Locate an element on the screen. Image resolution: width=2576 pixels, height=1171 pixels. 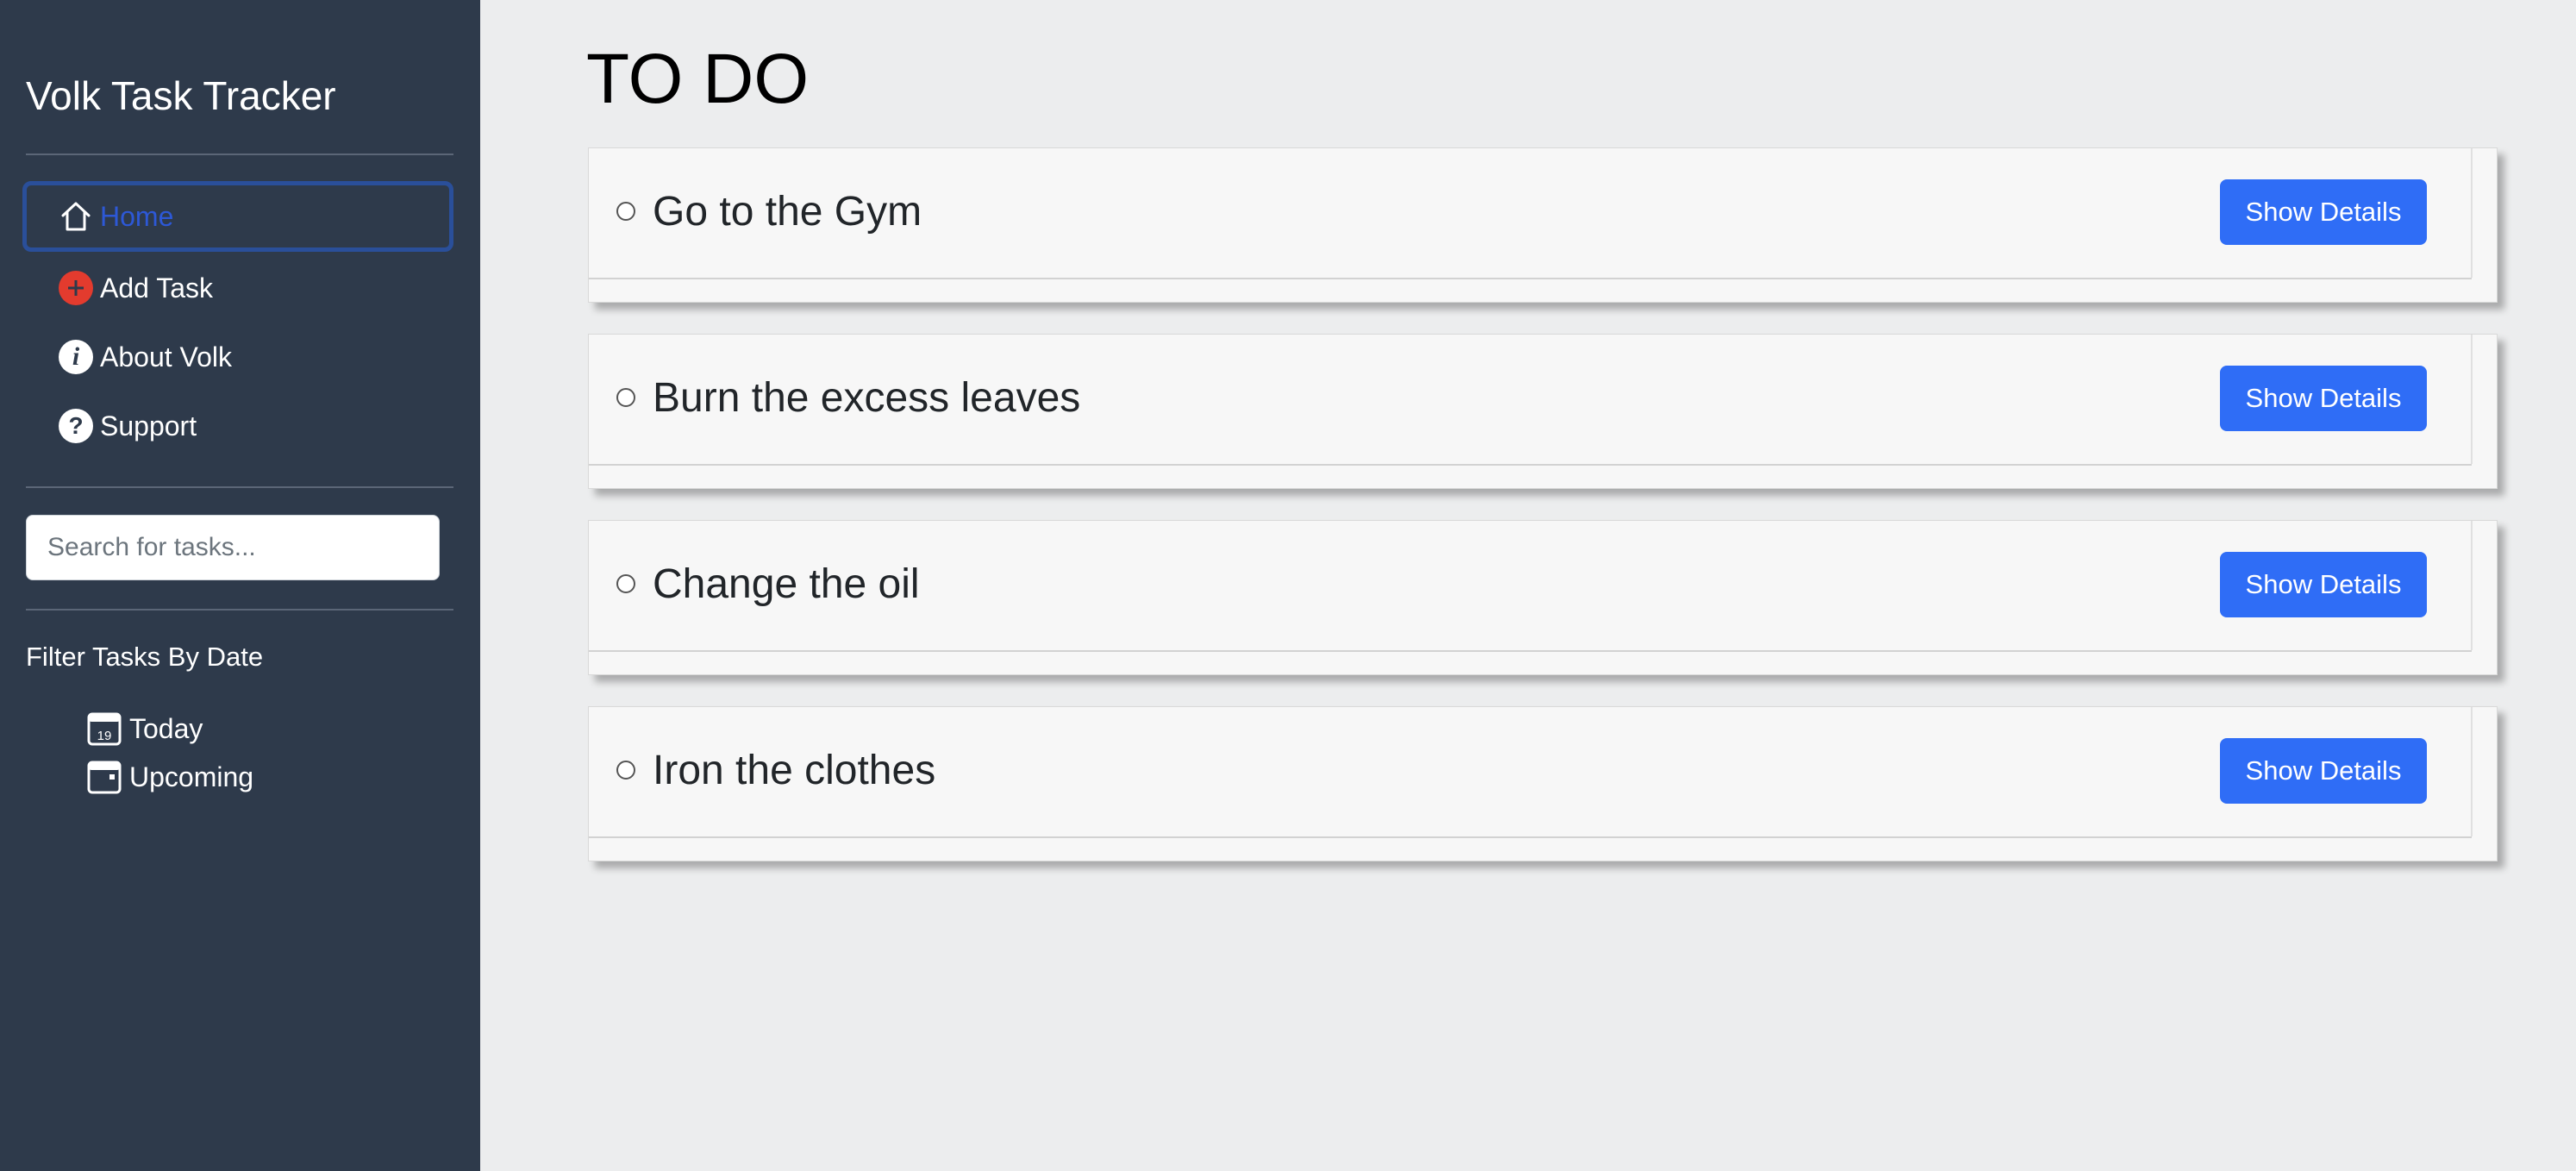
svg-text: 19 is located at coordinates (104, 736).